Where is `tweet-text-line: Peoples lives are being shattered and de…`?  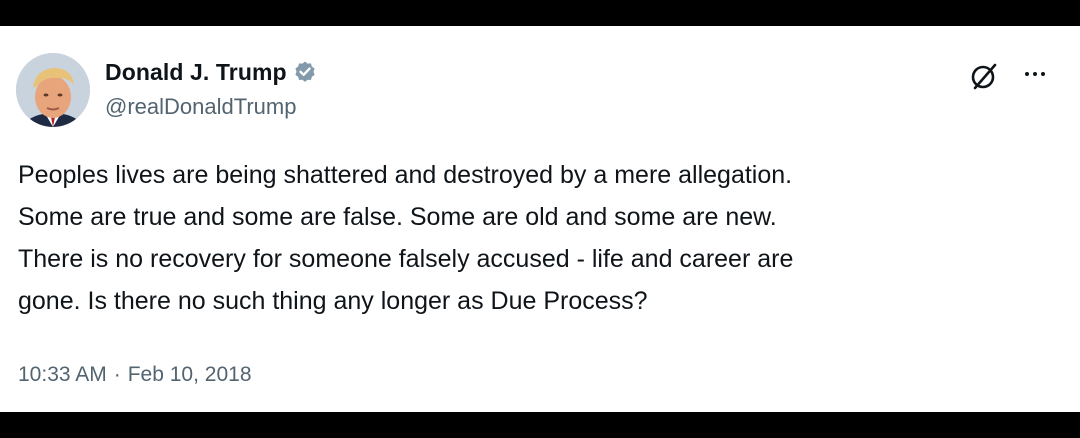
tweet-text-line: Peoples lives are being shattered and de… is located at coordinates (405, 175).